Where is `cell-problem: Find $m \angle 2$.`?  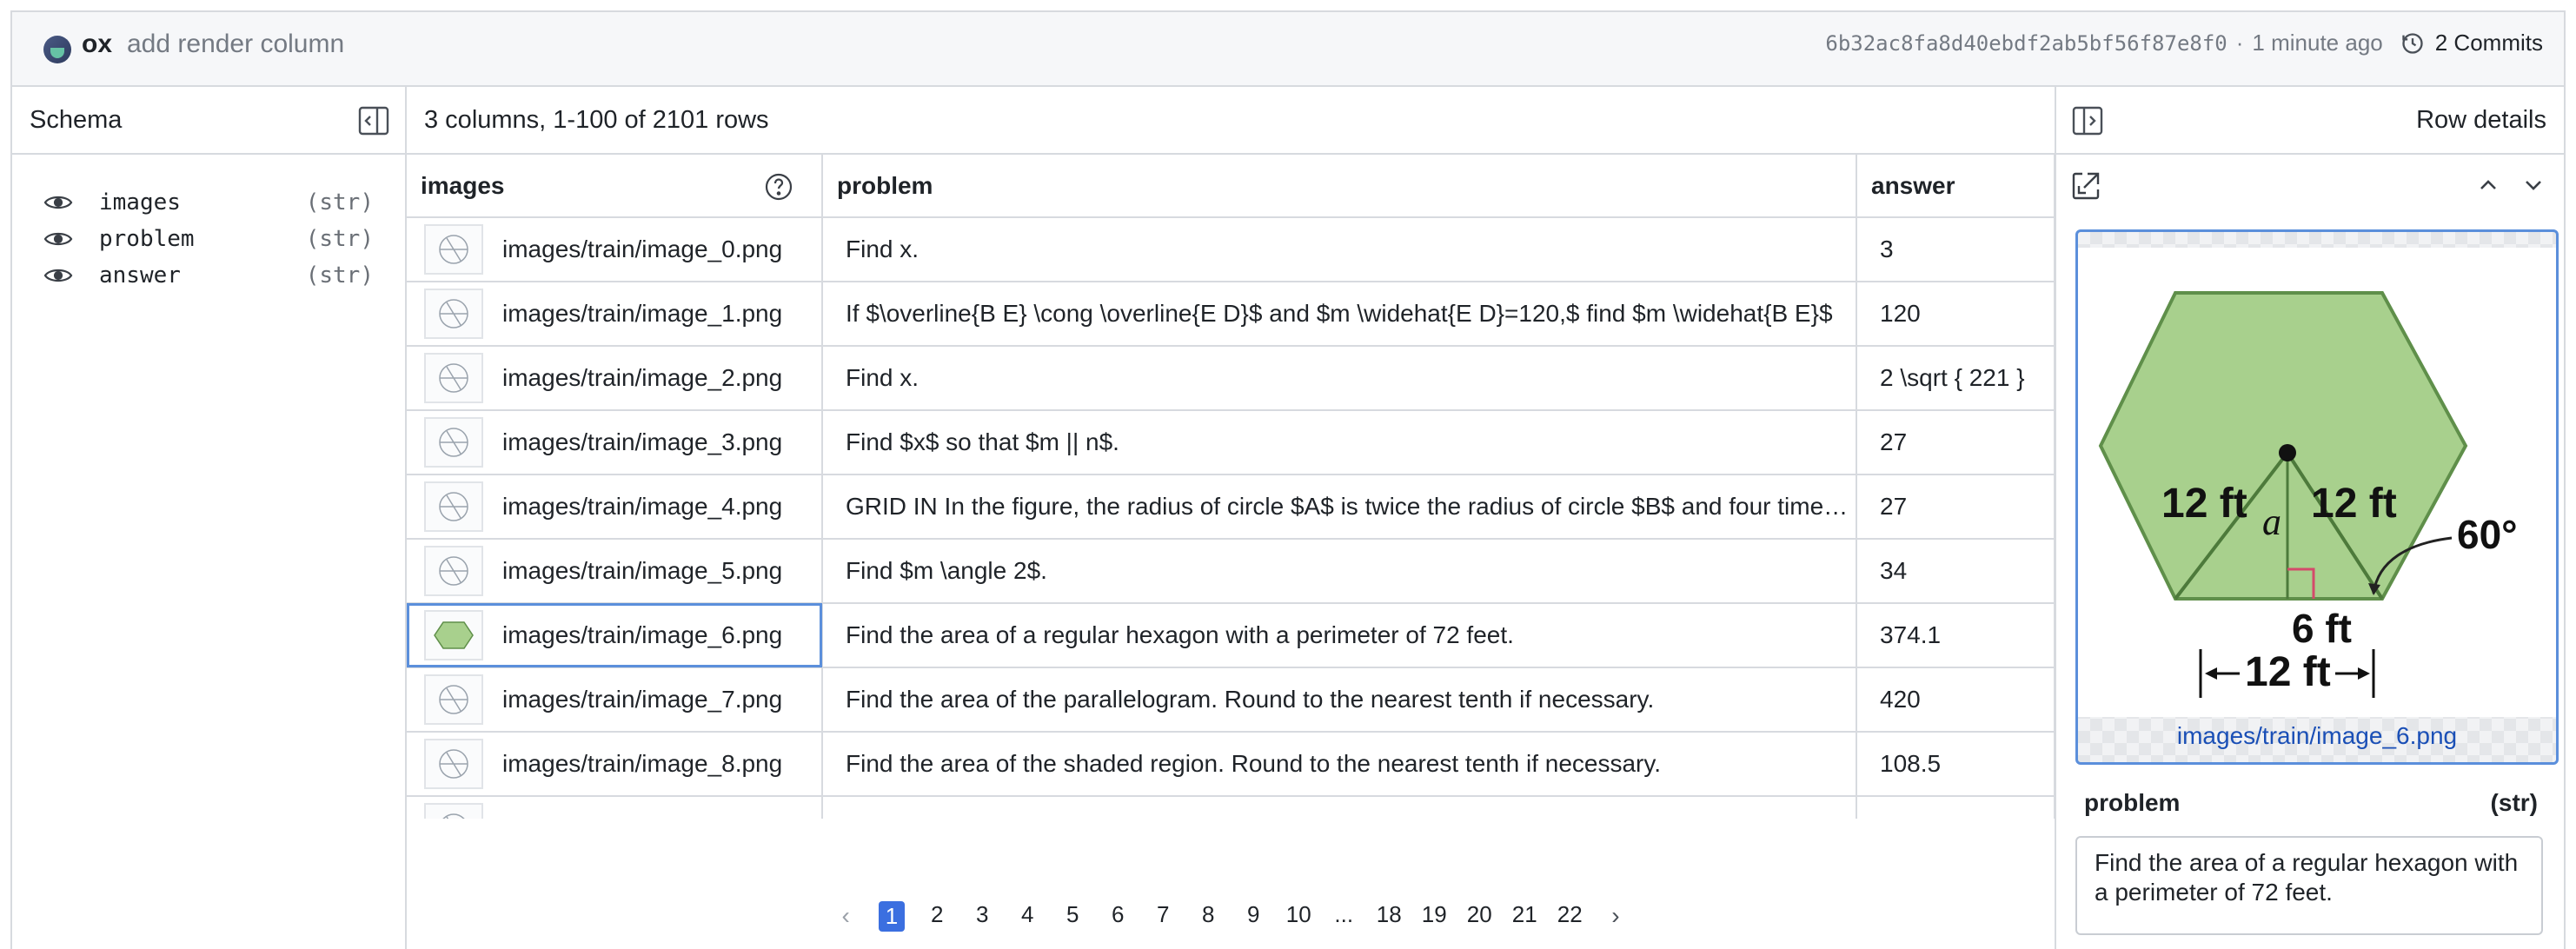
cell-problem: Find $m \angle 2$. is located at coordinates (1339, 571).